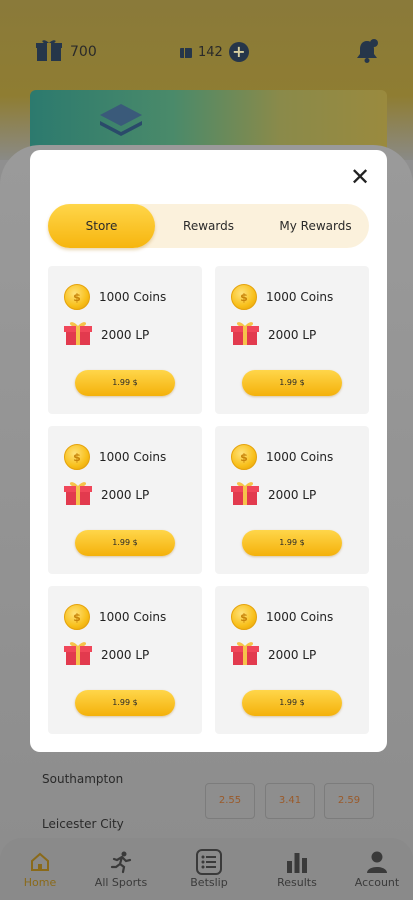  I want to click on bar-chart-icon, so click(297, 862).